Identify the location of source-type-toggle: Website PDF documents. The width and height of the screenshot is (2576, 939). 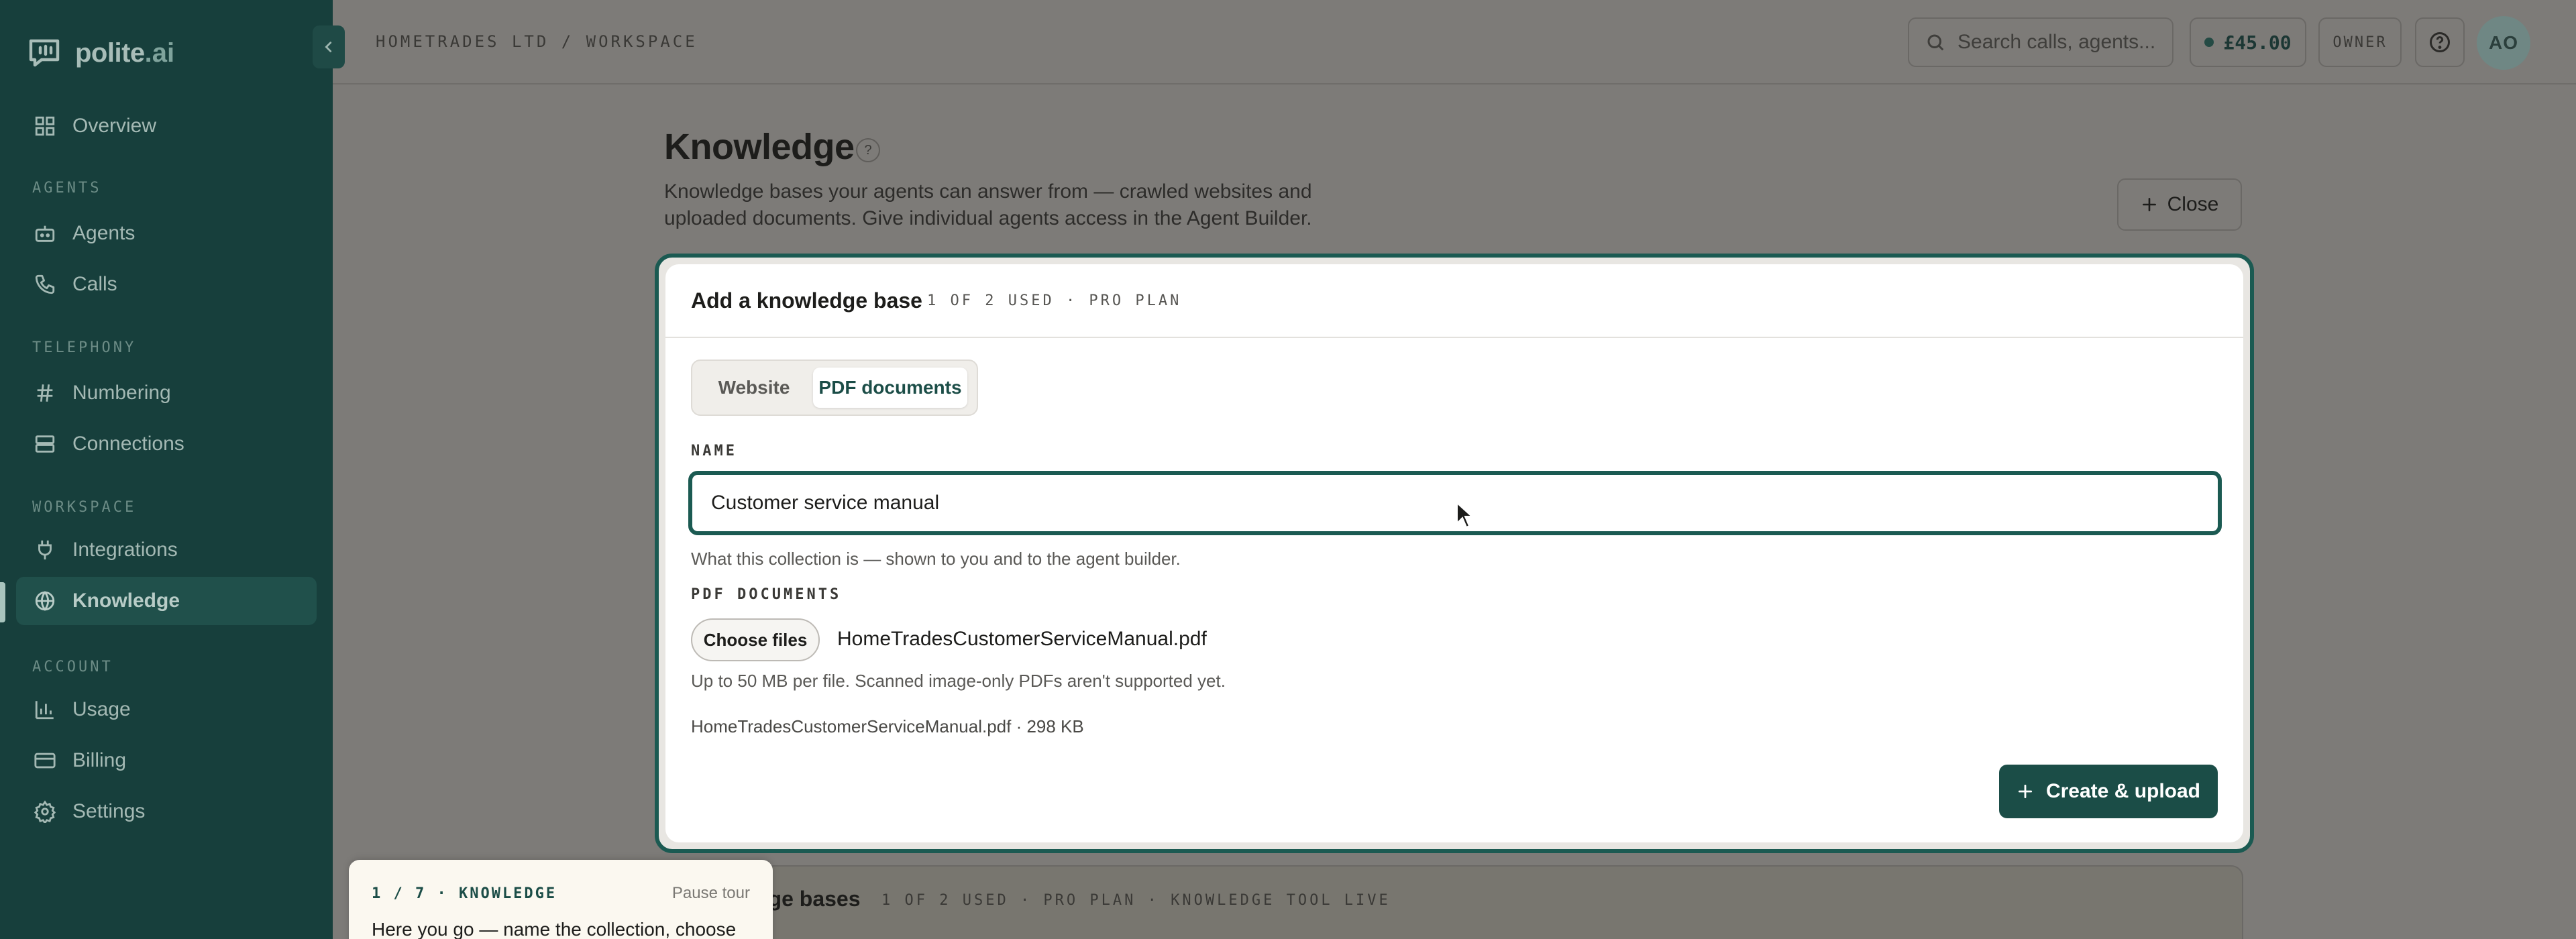
(834, 388).